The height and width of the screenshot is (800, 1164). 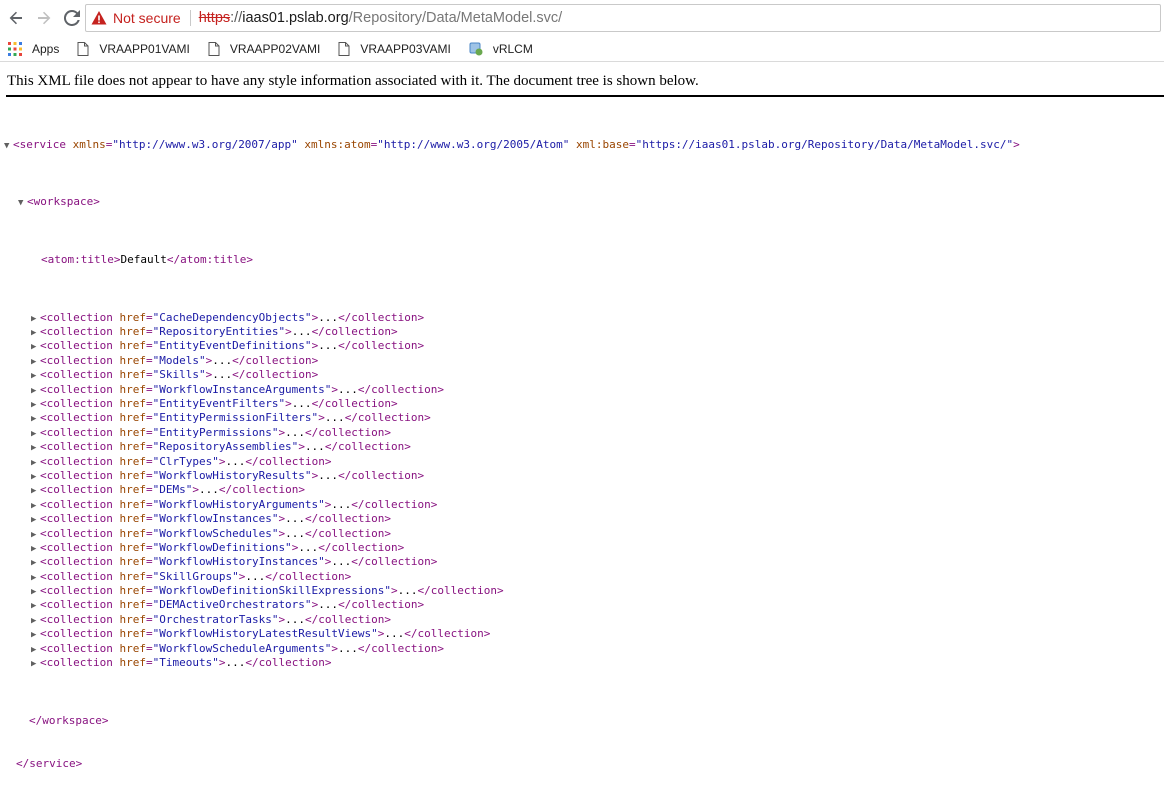 I want to click on url-path: /Repository/Data/MetaModel.svc/, so click(x=455, y=18).